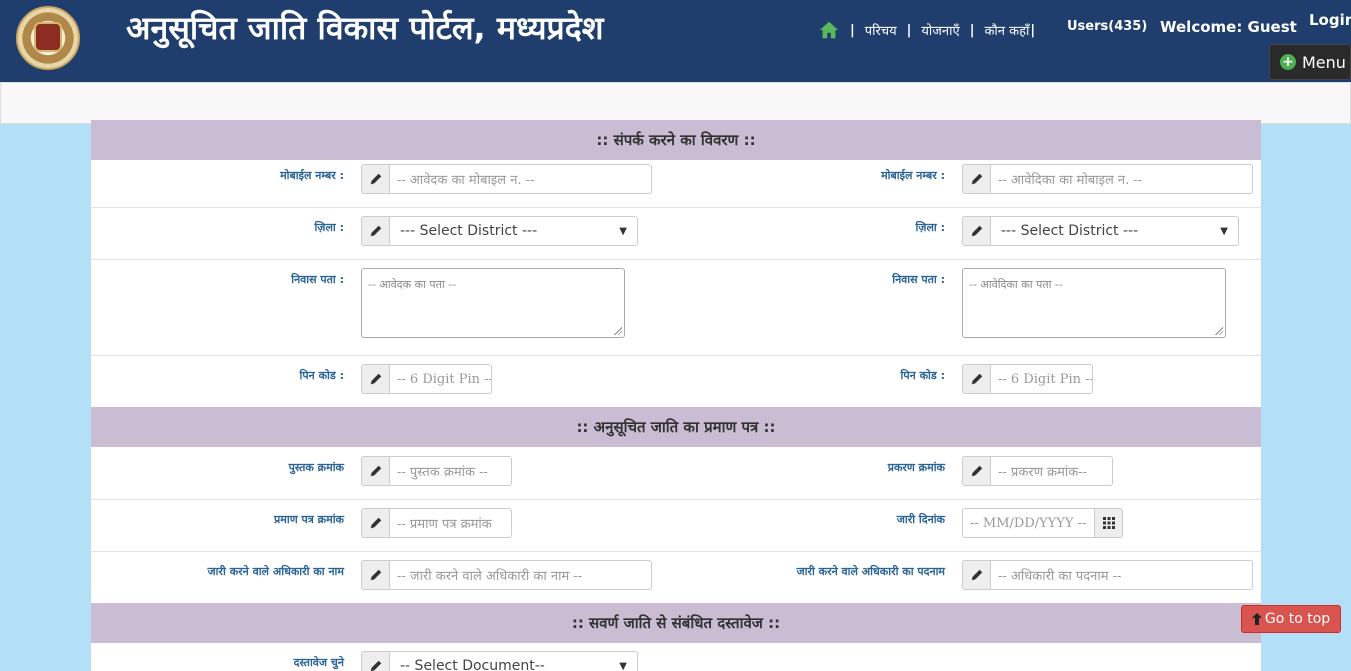 This screenshot has width=1351, height=671. Describe the element at coordinates (1028, 523) in the screenshot. I see `issue-date-input: -- MM/DD/YYYY --` at that location.